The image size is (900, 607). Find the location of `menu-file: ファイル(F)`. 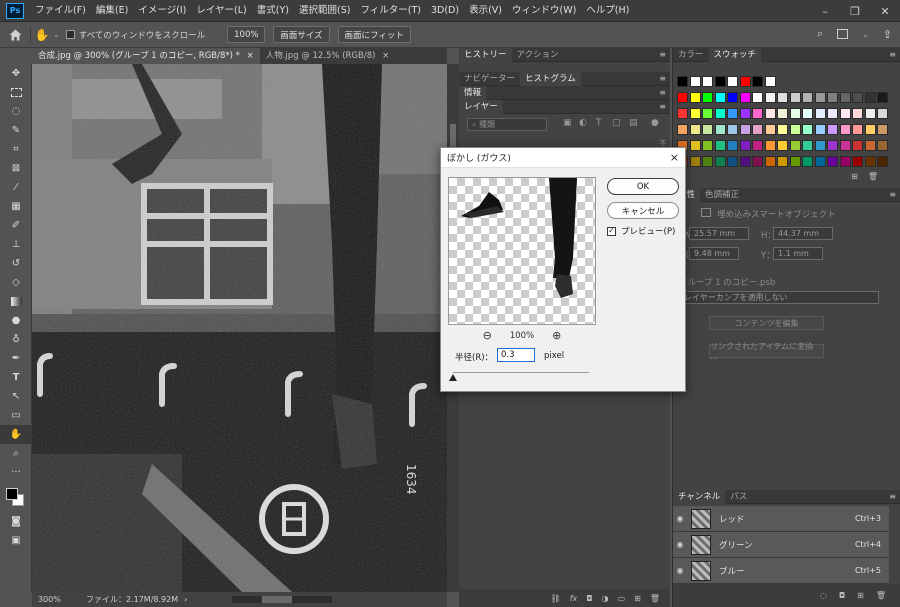

menu-file: ファイル(F) is located at coordinates (60, 11).